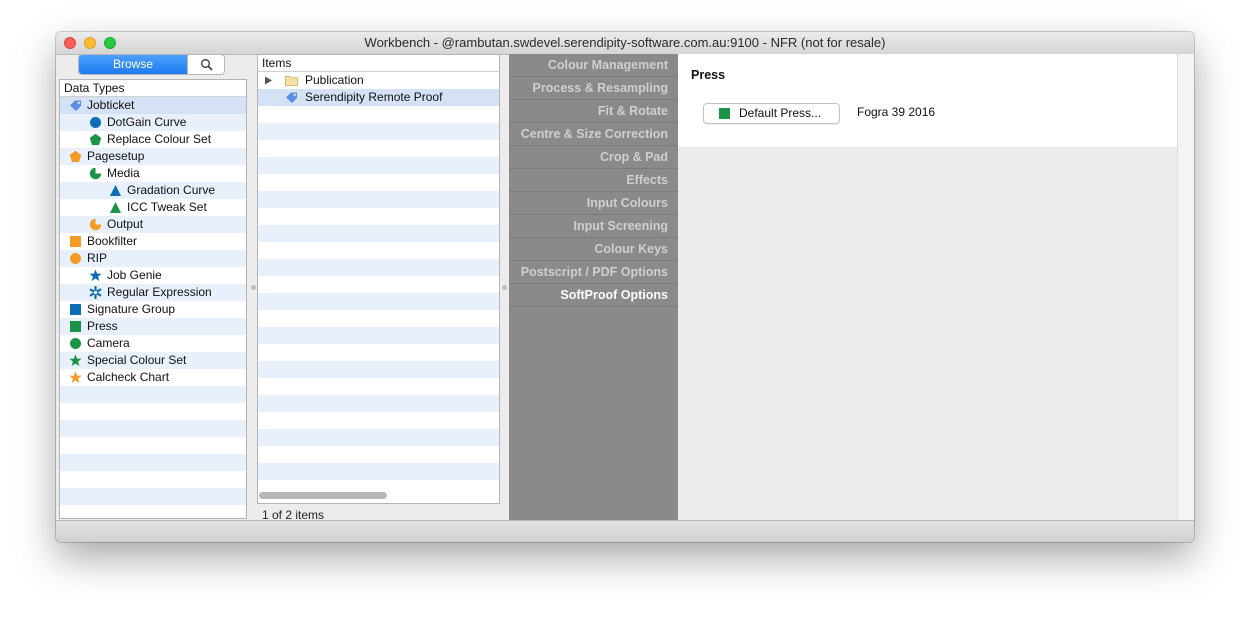 The width and height of the screenshot is (1250, 622). What do you see at coordinates (97, 258) in the screenshot?
I see `data-type-label: RIP` at bounding box center [97, 258].